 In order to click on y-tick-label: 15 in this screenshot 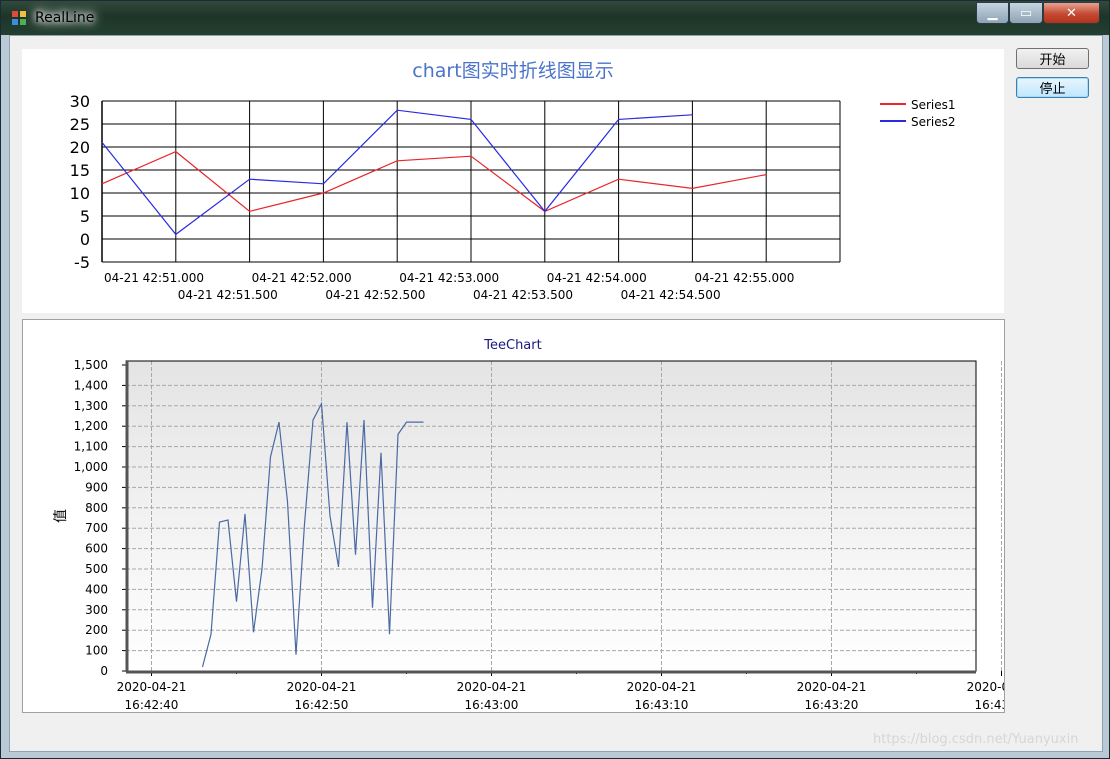, I will do `click(80, 170)`.